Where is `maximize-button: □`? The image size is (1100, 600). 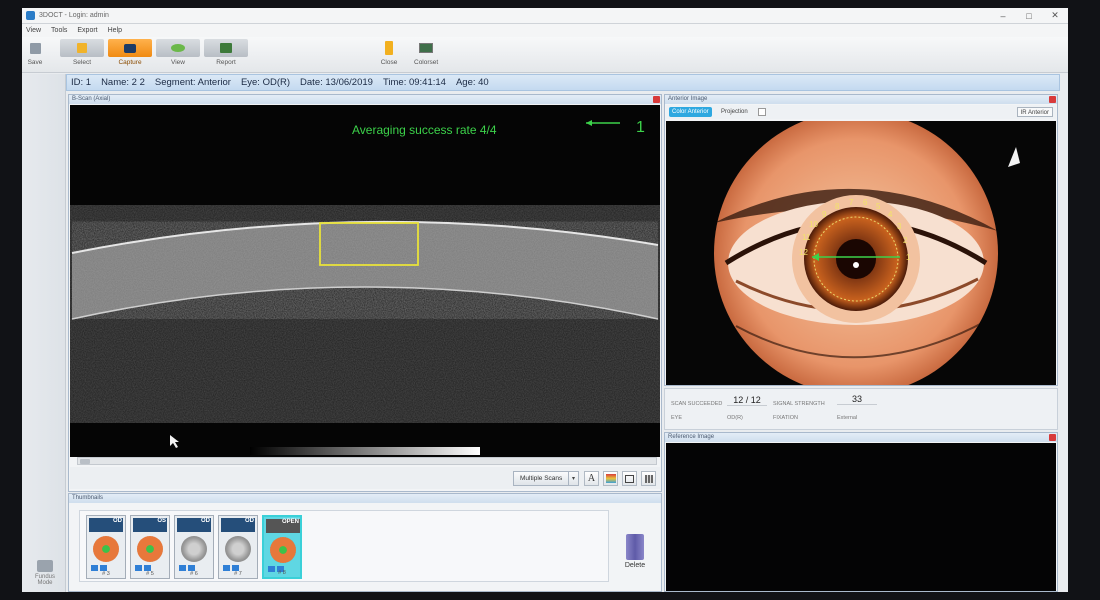 maximize-button: □ is located at coordinates (1029, 15).